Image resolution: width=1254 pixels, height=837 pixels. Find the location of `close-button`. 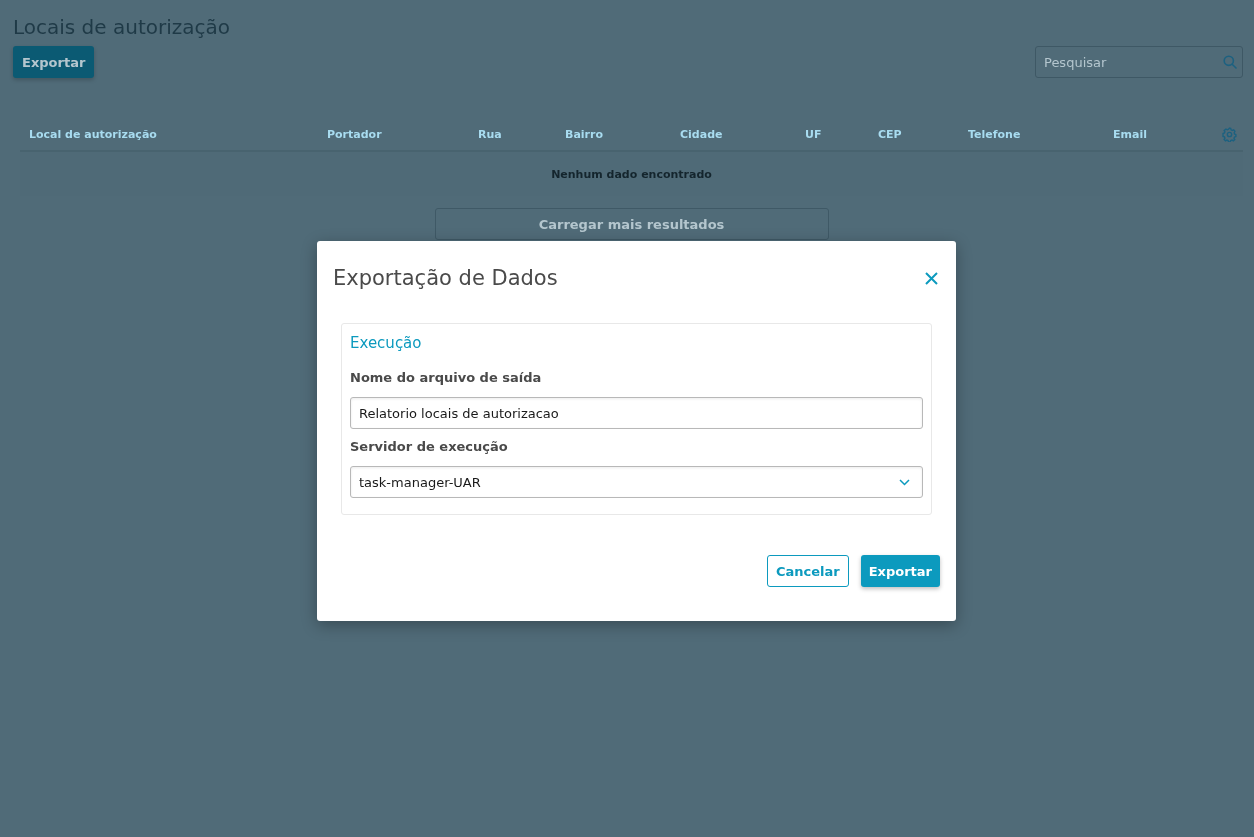

close-button is located at coordinates (931, 278).